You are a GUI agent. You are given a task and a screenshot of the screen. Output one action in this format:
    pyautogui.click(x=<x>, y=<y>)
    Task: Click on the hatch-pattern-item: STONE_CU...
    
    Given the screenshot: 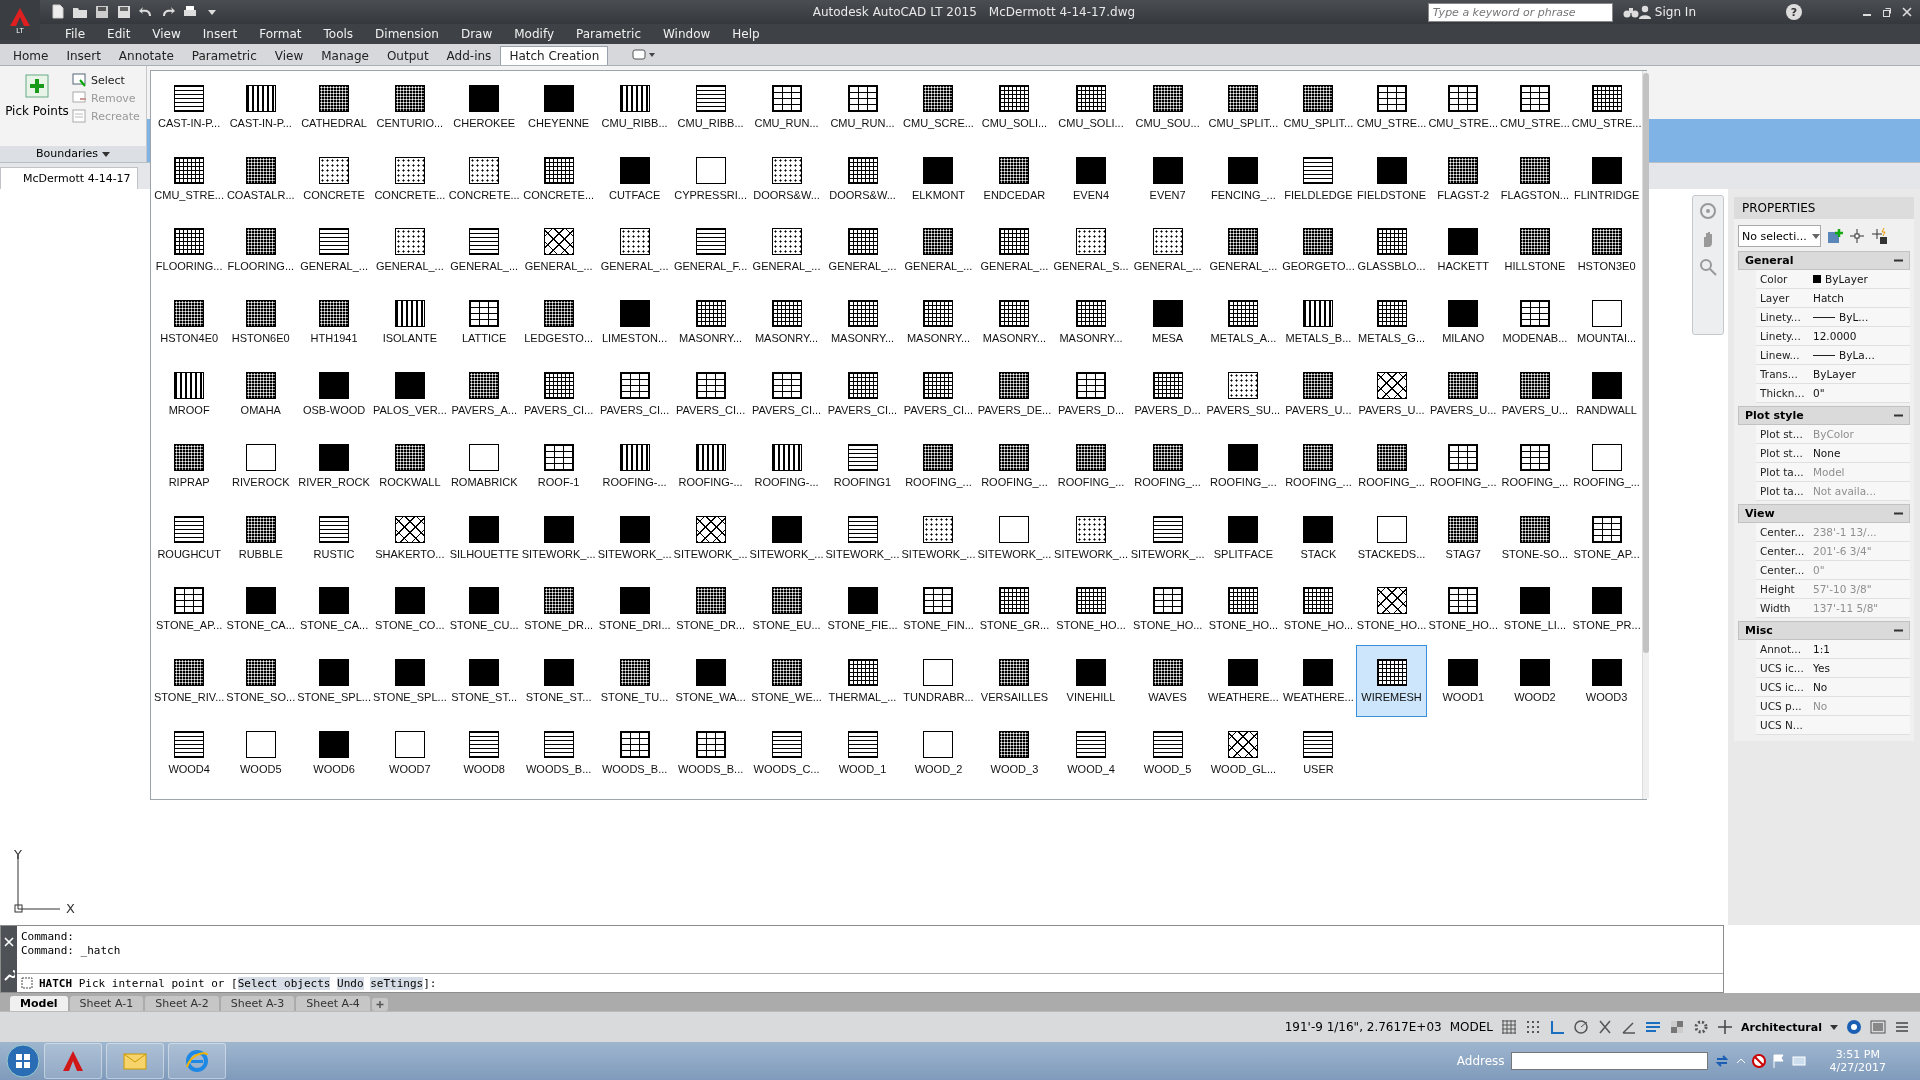 What is the action you would take?
    pyautogui.click(x=484, y=609)
    